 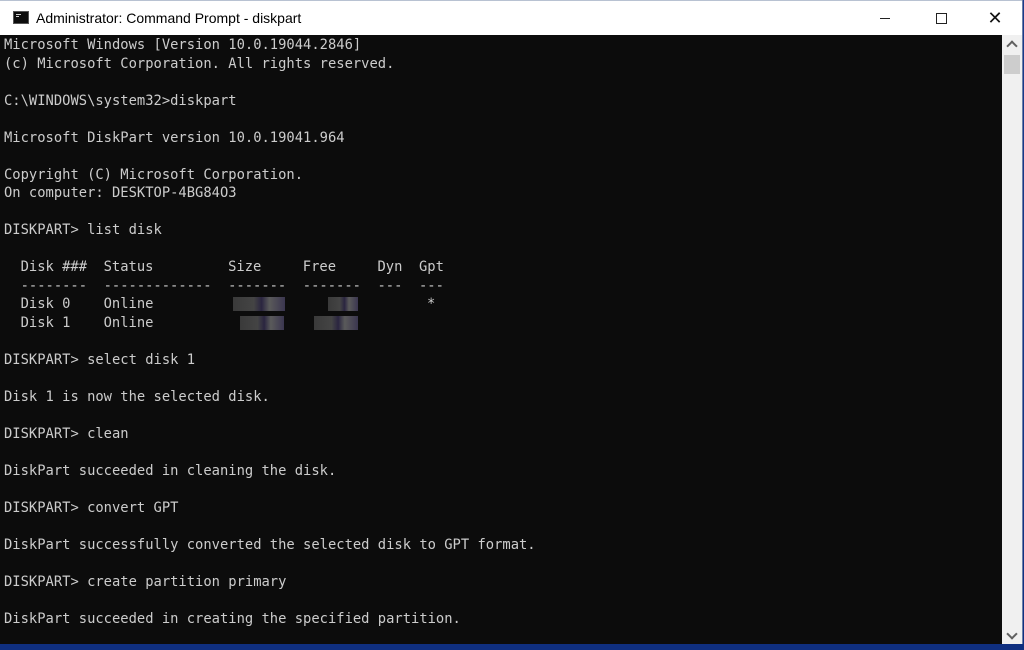 I want to click on window-title: Administrator: Command Prompt - diskpart, so click(x=169, y=18).